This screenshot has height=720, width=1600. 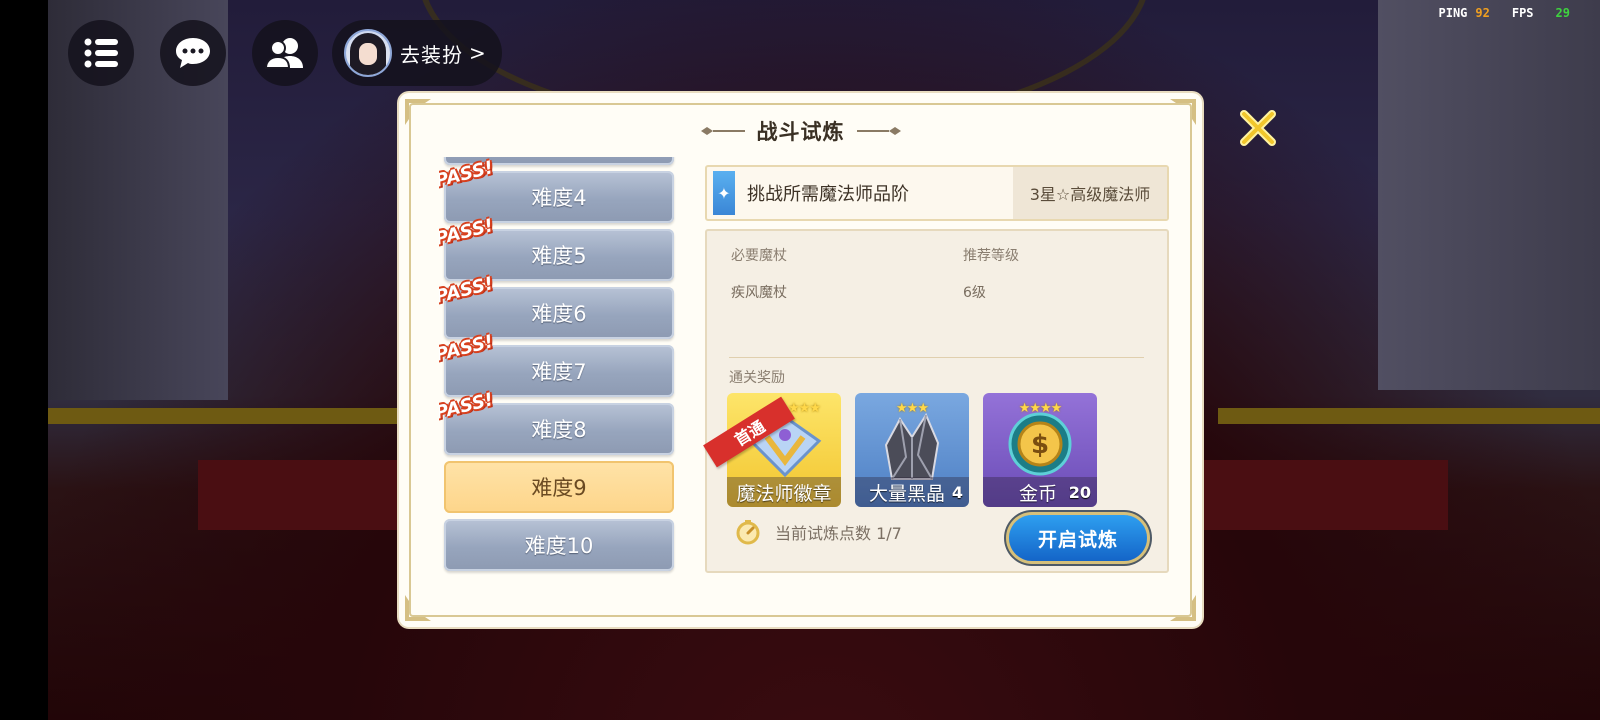 I want to click on dress-up-button: 去装扮 >, so click(x=417, y=53).